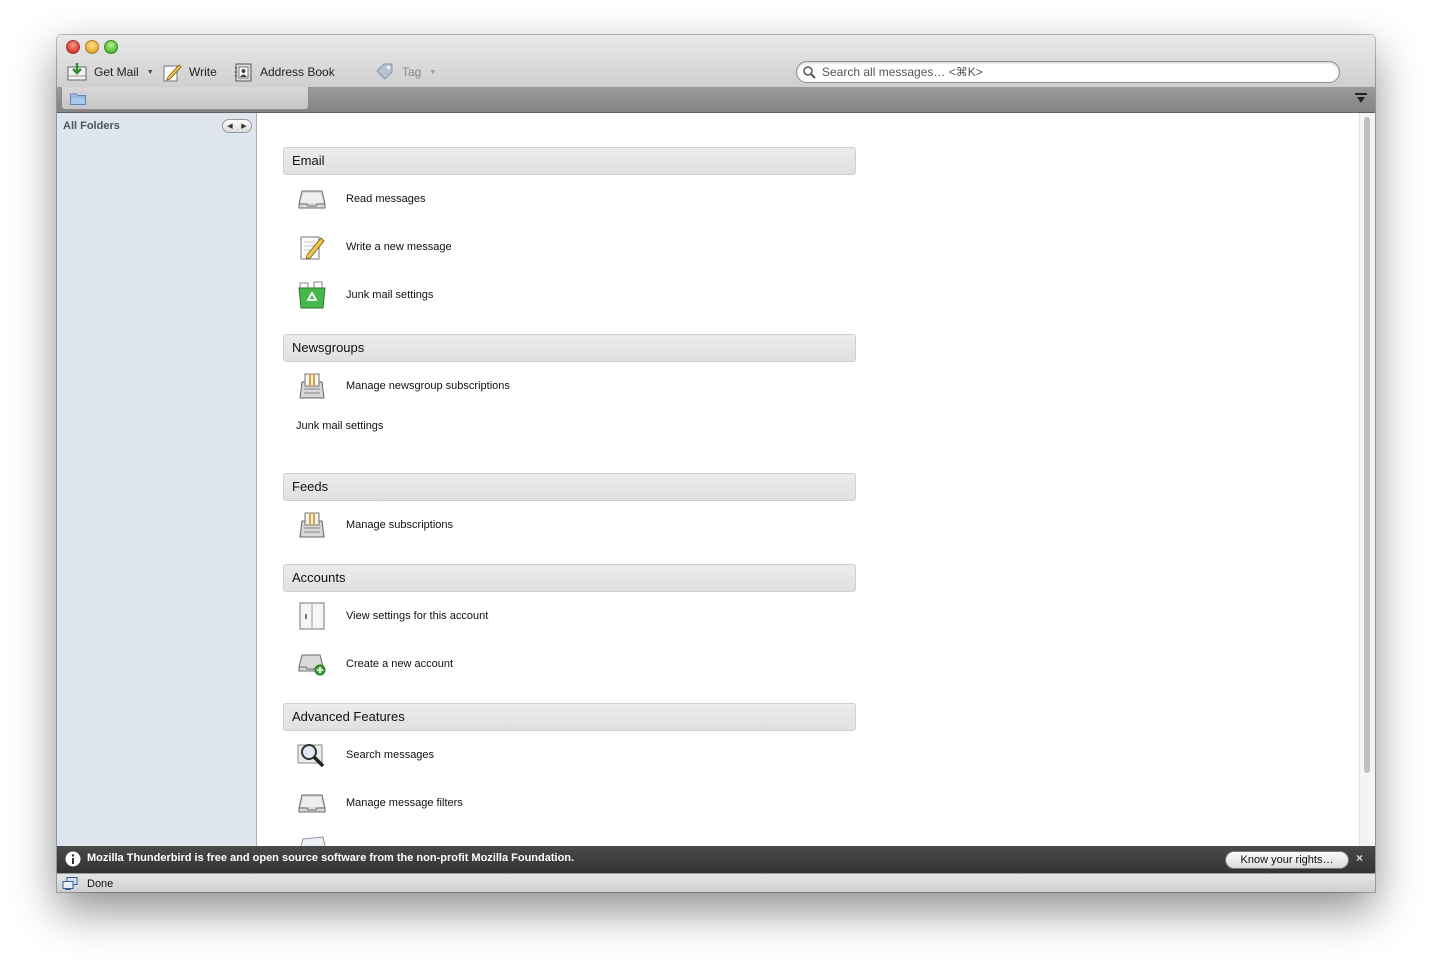  What do you see at coordinates (78, 99) in the screenshot?
I see `folder-icon` at bounding box center [78, 99].